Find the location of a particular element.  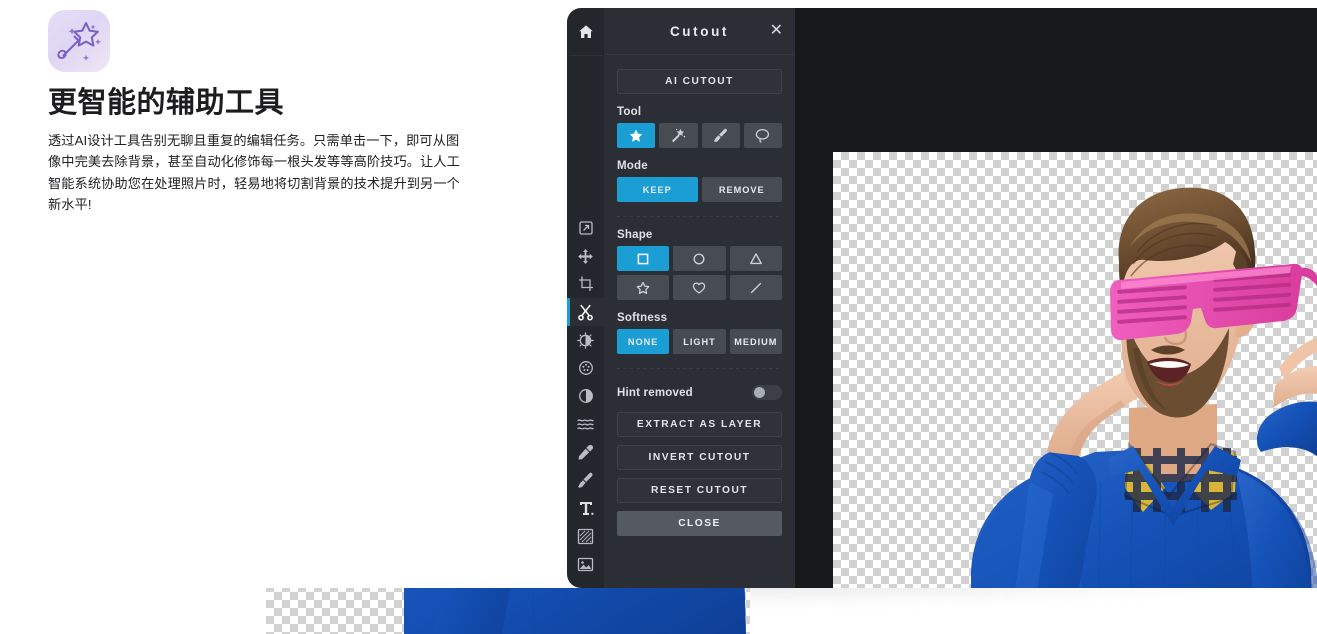

line-shape-icon is located at coordinates (755, 287).